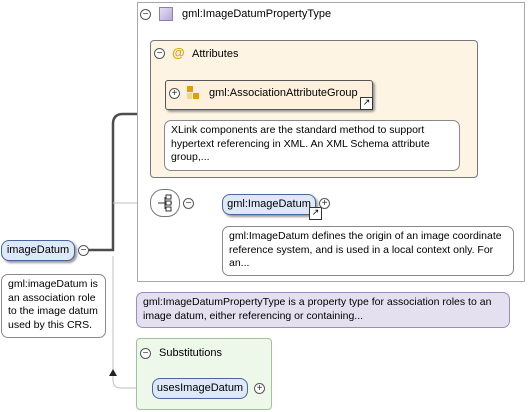 Image resolution: width=529 pixels, height=412 pixels. Describe the element at coordinates (200, 388) in the screenshot. I see `substitution-element: usesImageDatum` at that location.